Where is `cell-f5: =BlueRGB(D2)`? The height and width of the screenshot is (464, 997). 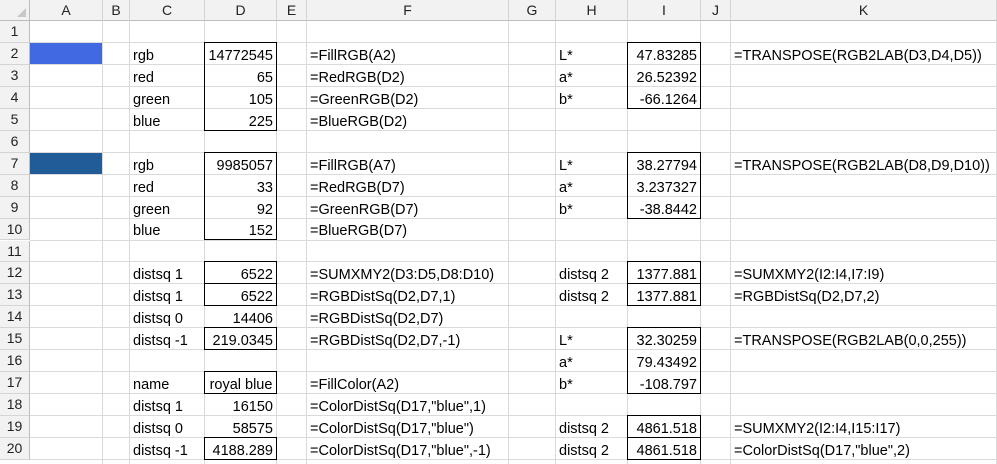 cell-f5: =BlueRGB(D2) is located at coordinates (408, 120).